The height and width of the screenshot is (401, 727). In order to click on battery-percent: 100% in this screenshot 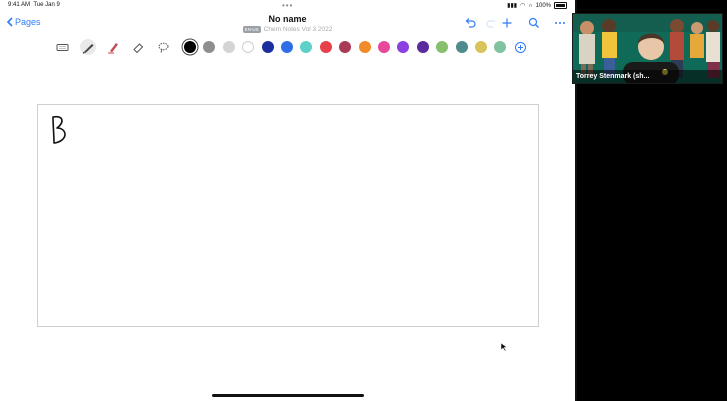, I will do `click(543, 5)`.